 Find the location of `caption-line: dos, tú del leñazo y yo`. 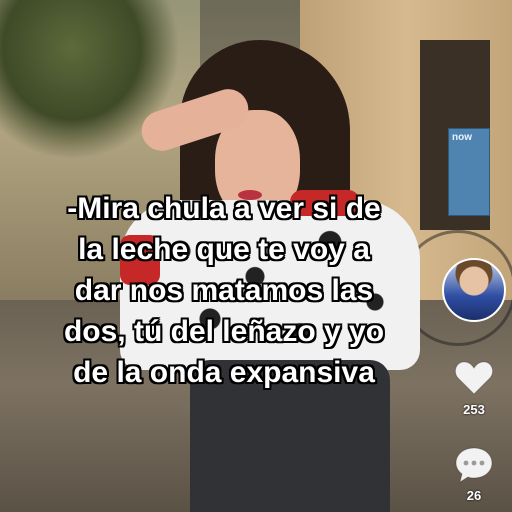

caption-line: dos, tú del leñazo y yo is located at coordinates (224, 331).